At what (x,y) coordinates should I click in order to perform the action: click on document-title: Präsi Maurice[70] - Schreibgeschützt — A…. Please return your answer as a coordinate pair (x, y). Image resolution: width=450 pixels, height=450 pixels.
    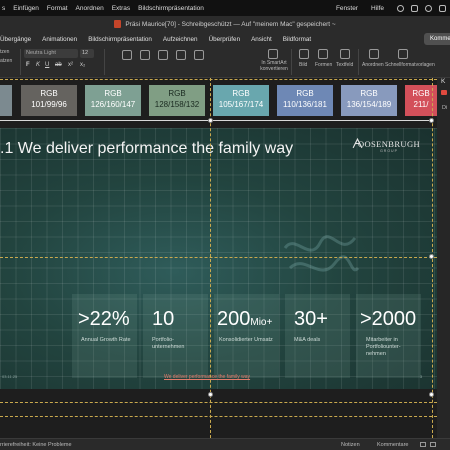
    Looking at the image, I should click on (230, 24).